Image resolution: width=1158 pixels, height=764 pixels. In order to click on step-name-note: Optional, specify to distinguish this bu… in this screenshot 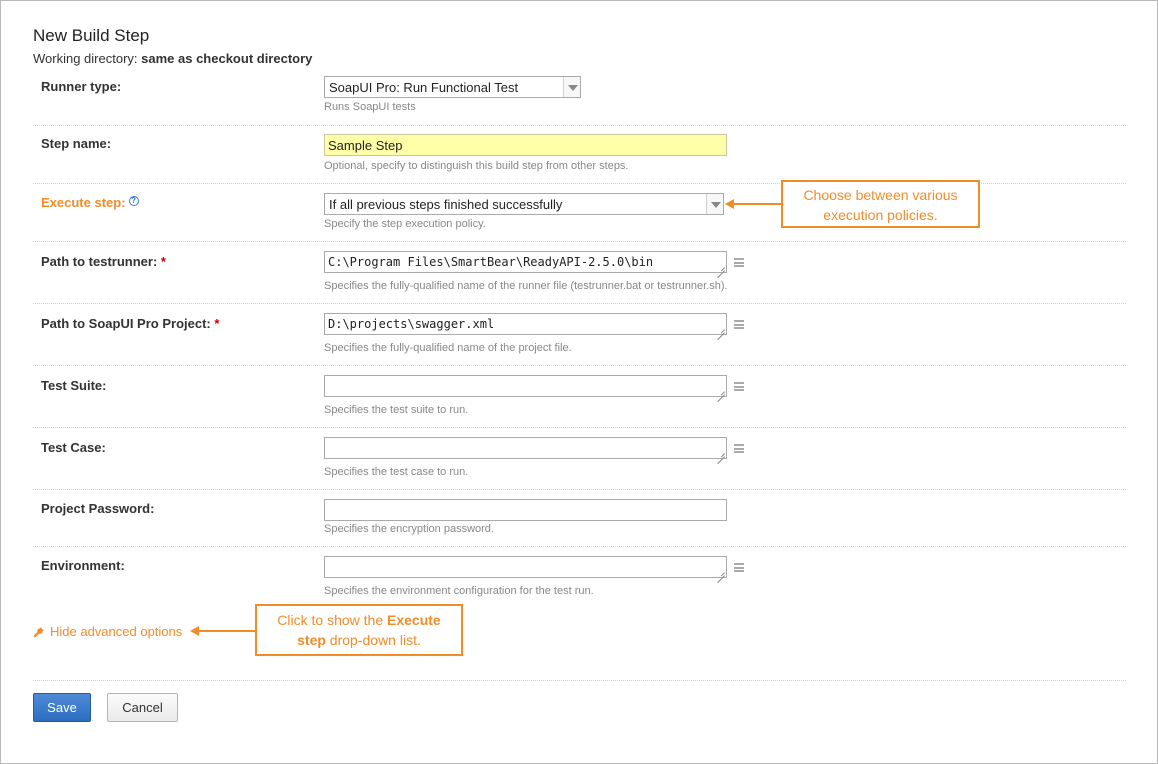, I will do `click(476, 166)`.